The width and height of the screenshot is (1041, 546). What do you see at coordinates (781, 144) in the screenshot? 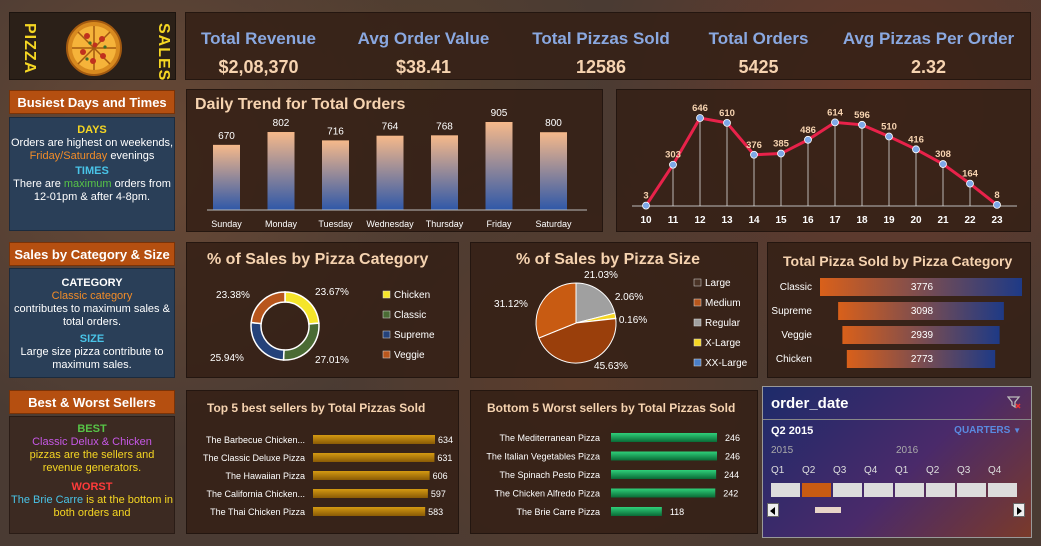
I see `hourly-value-label: 385` at bounding box center [781, 144].